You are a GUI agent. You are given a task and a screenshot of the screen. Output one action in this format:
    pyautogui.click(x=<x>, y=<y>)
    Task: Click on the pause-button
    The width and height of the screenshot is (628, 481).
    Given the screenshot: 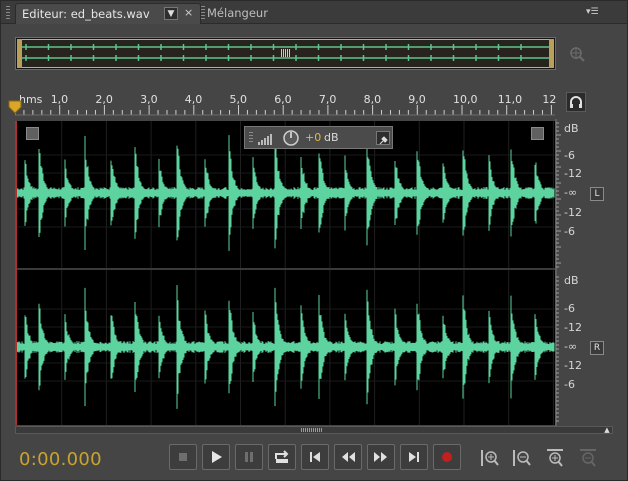 What is the action you would take?
    pyautogui.click(x=249, y=457)
    